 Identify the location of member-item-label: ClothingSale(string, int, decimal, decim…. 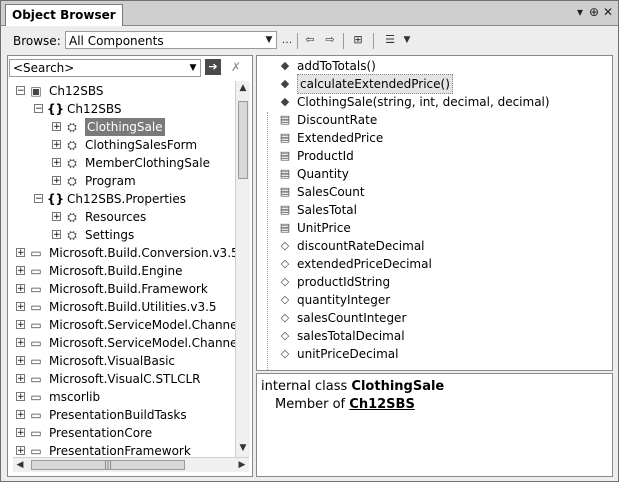
(423, 102).